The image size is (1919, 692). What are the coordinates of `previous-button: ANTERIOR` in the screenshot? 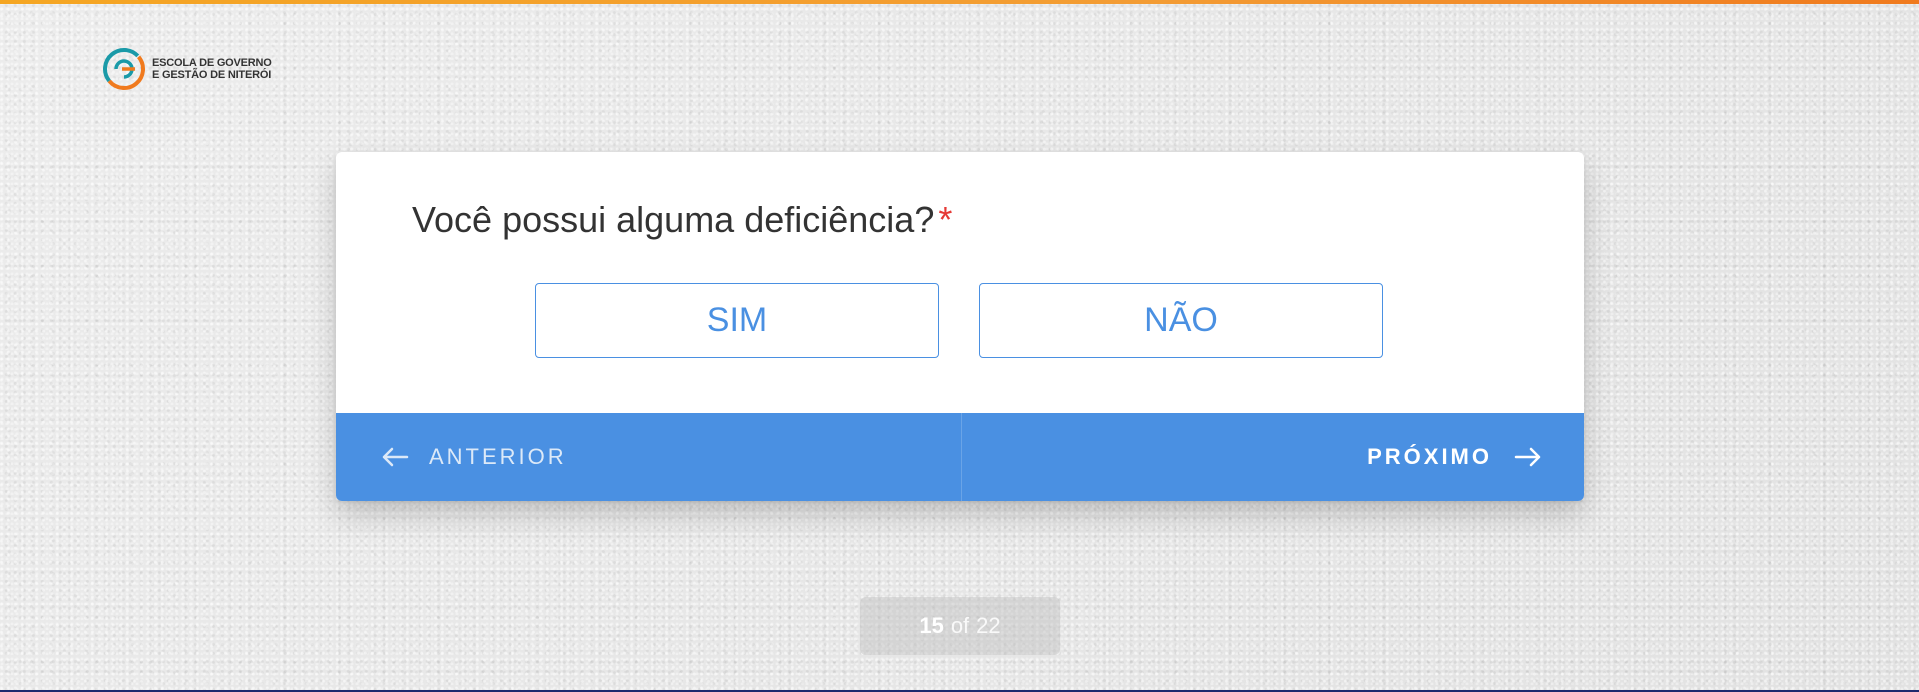 It's located at (649, 457).